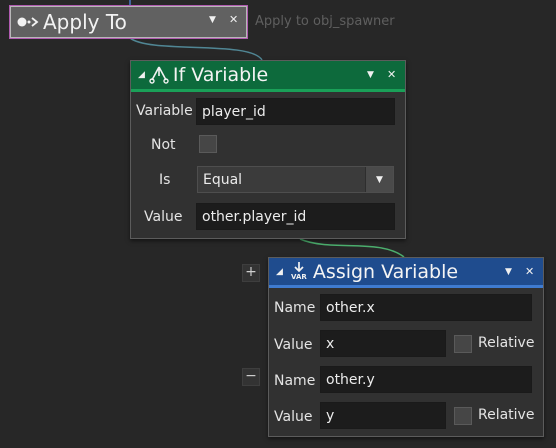 This screenshot has width=556, height=448. I want to click on is-dropdown-value: Equal, so click(223, 179).